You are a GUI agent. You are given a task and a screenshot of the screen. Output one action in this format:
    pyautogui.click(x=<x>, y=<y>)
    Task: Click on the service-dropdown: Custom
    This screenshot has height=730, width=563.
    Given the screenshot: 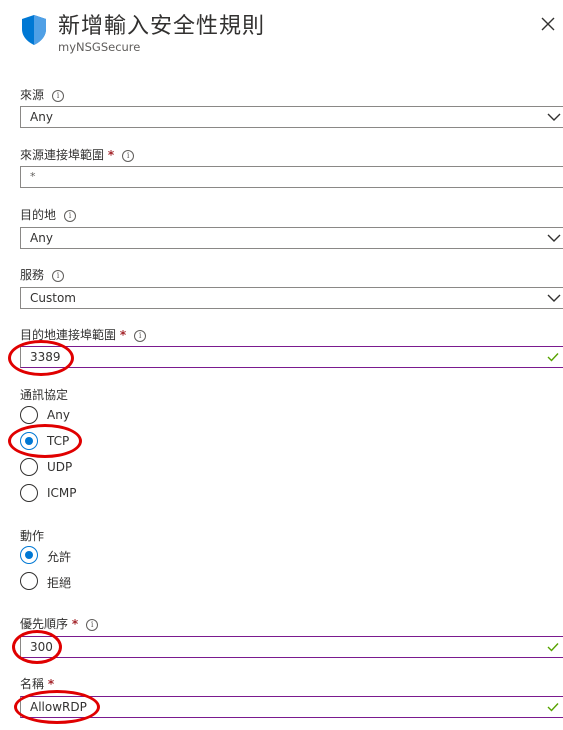 What is the action you would take?
    pyautogui.click(x=291, y=298)
    